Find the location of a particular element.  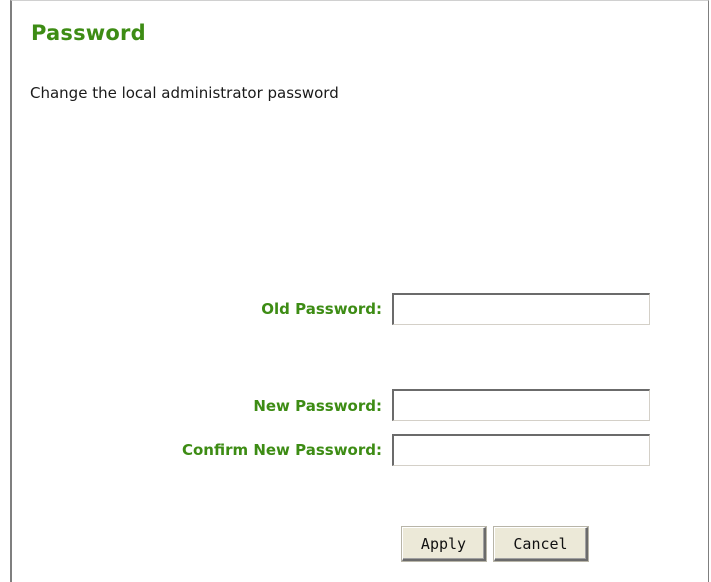

confirm-new-password-input is located at coordinates (521, 450).